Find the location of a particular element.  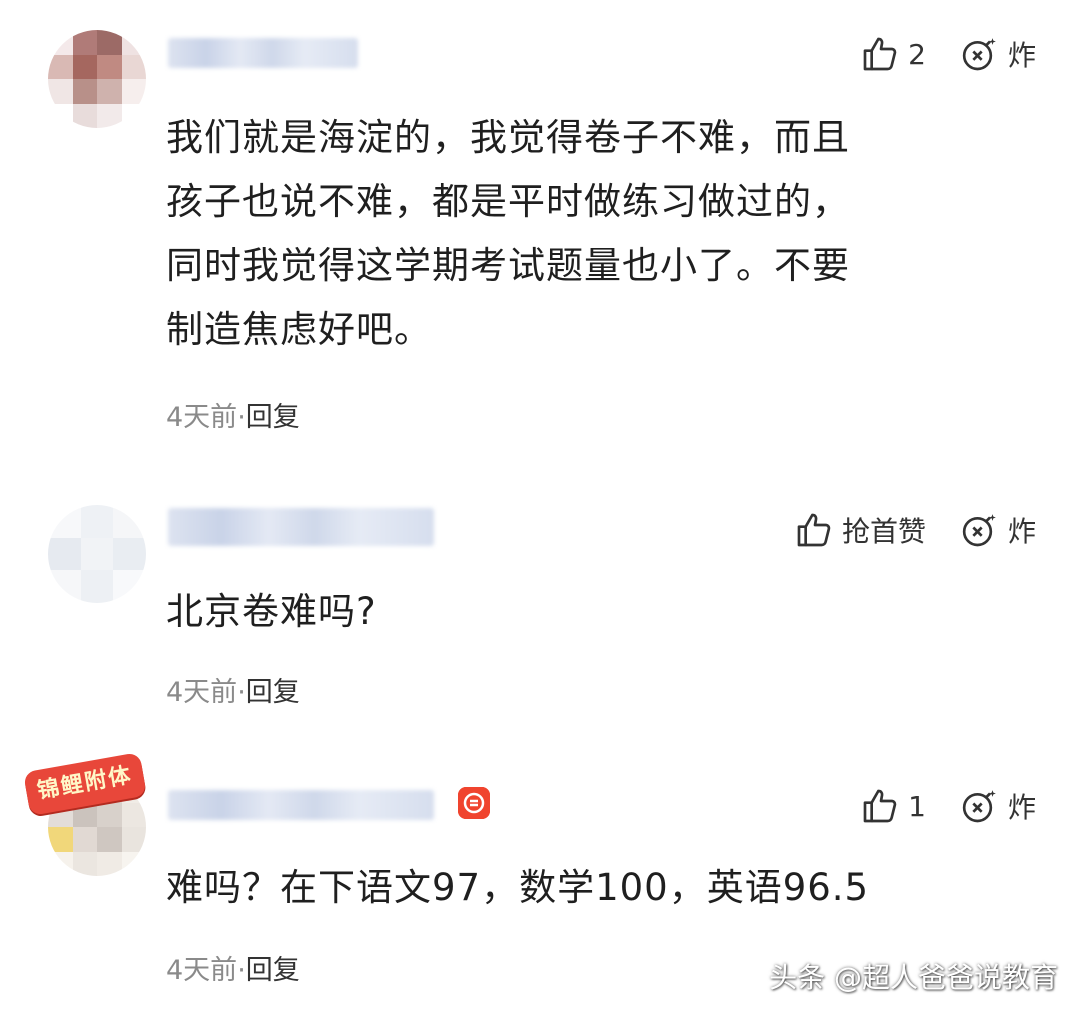

comment-text-line: 我们就是海淀的，我觉得卷子不难，而且 is located at coordinates (508, 137).